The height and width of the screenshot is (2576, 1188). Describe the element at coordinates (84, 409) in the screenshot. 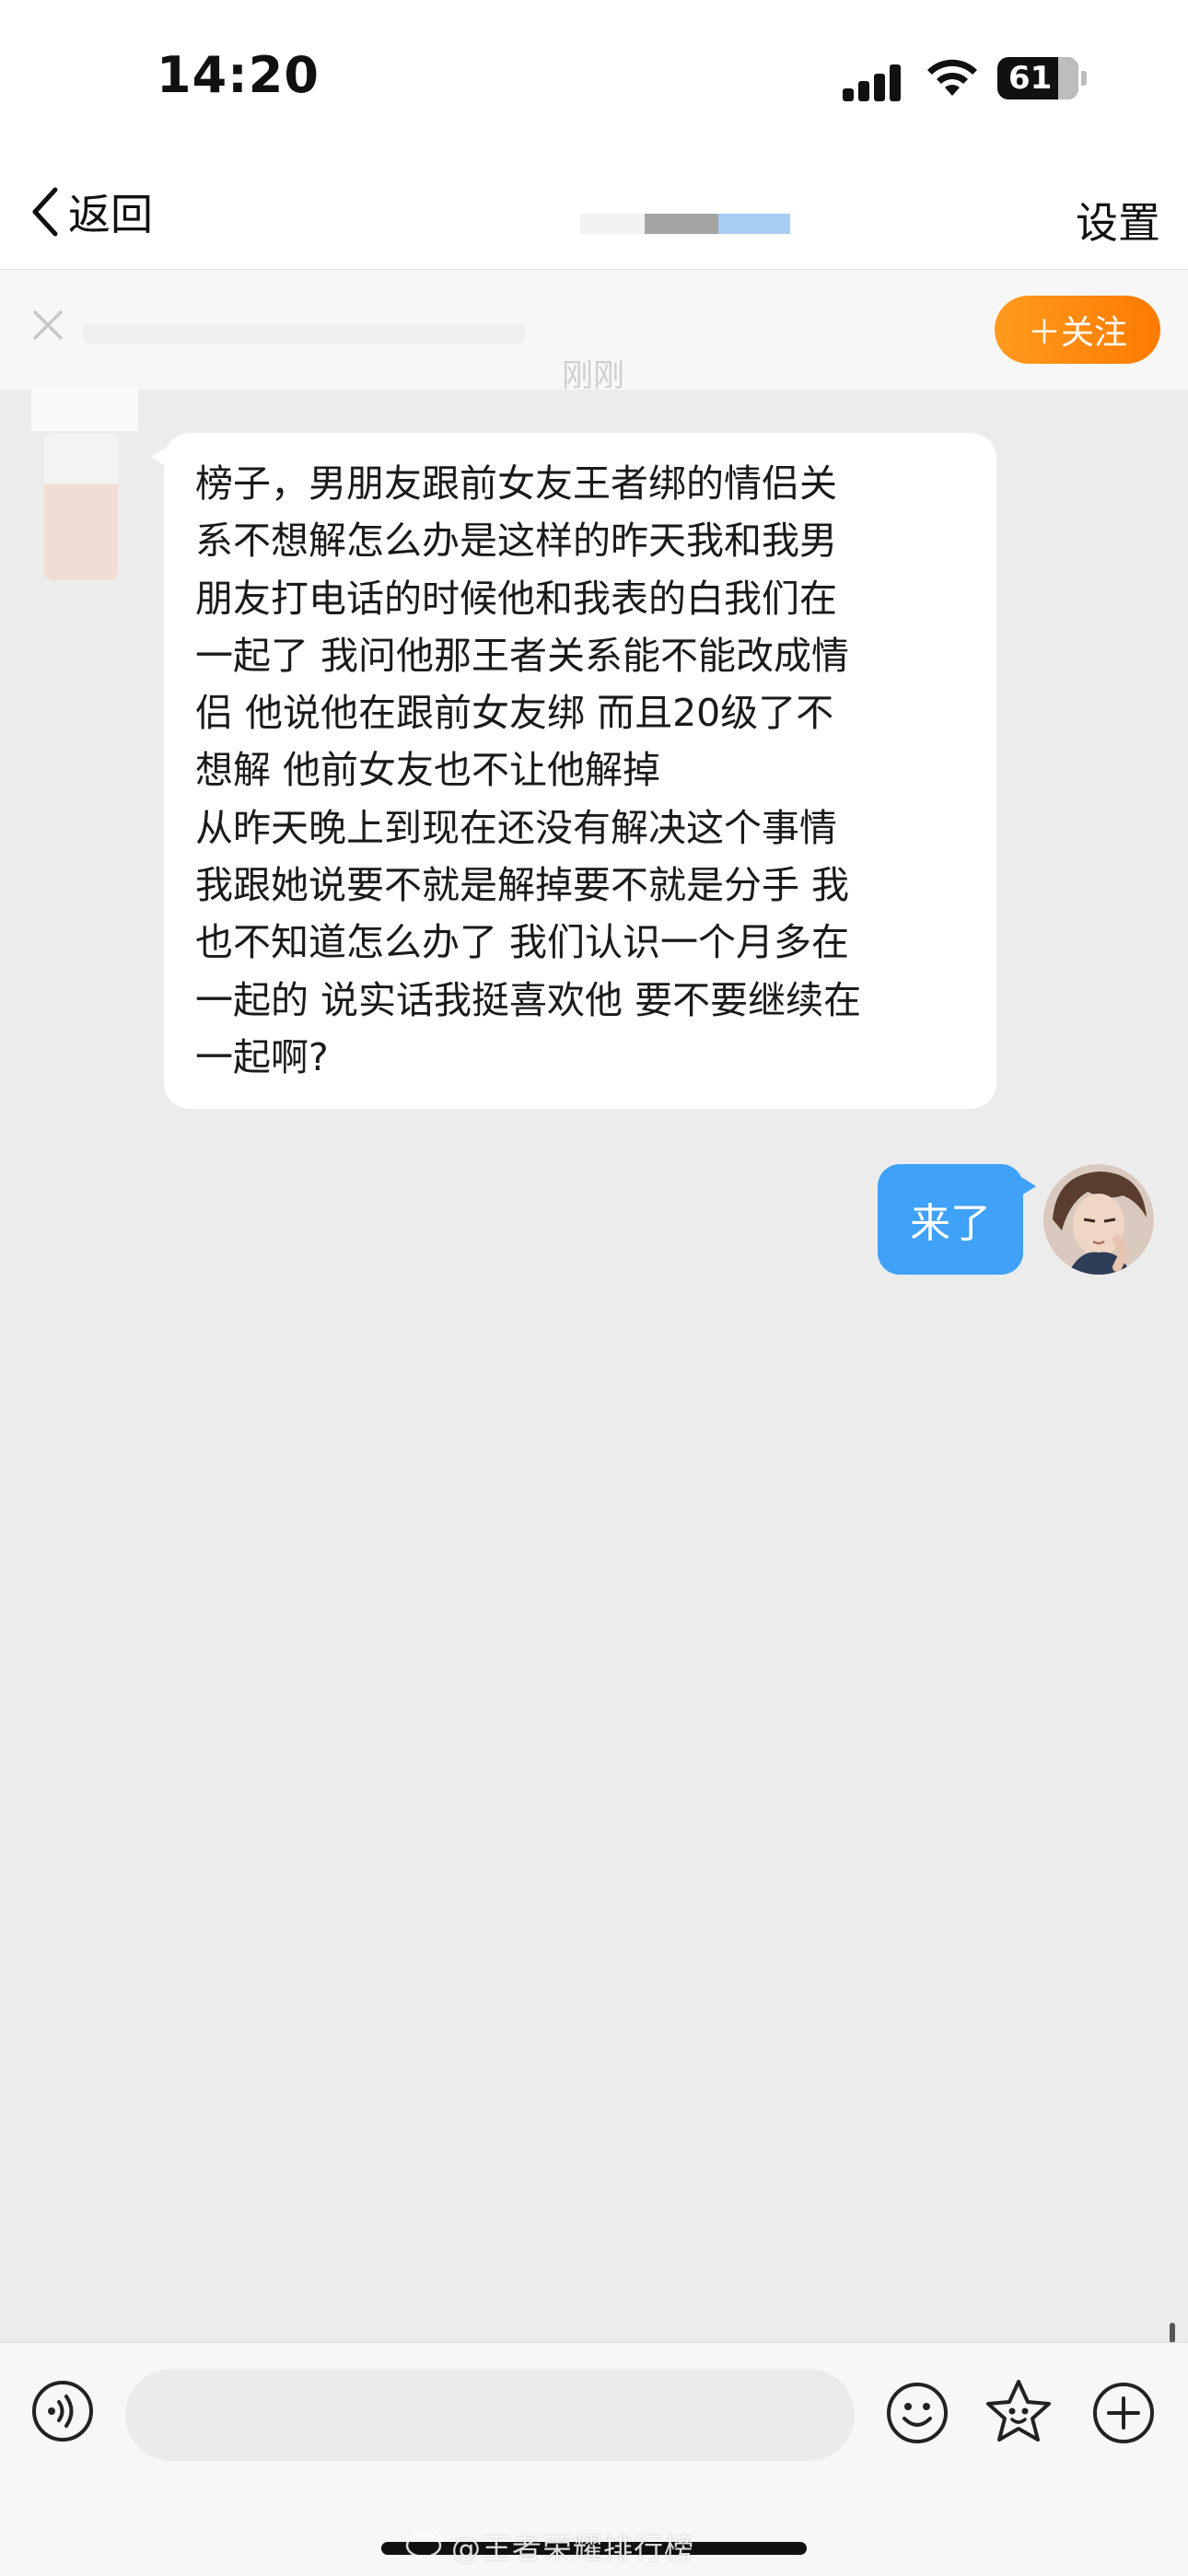

I see `sender-name-redacted` at that location.